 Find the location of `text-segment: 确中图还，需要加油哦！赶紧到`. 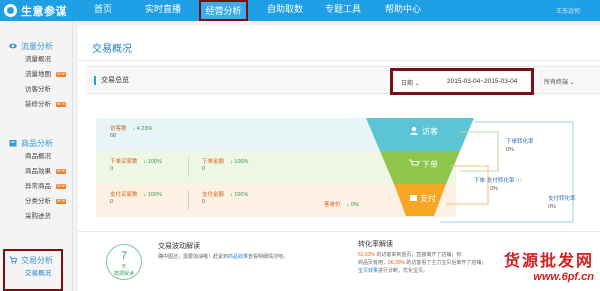

text-segment: 确中图还，需要加油哦！赶紧到 is located at coordinates (193, 257).